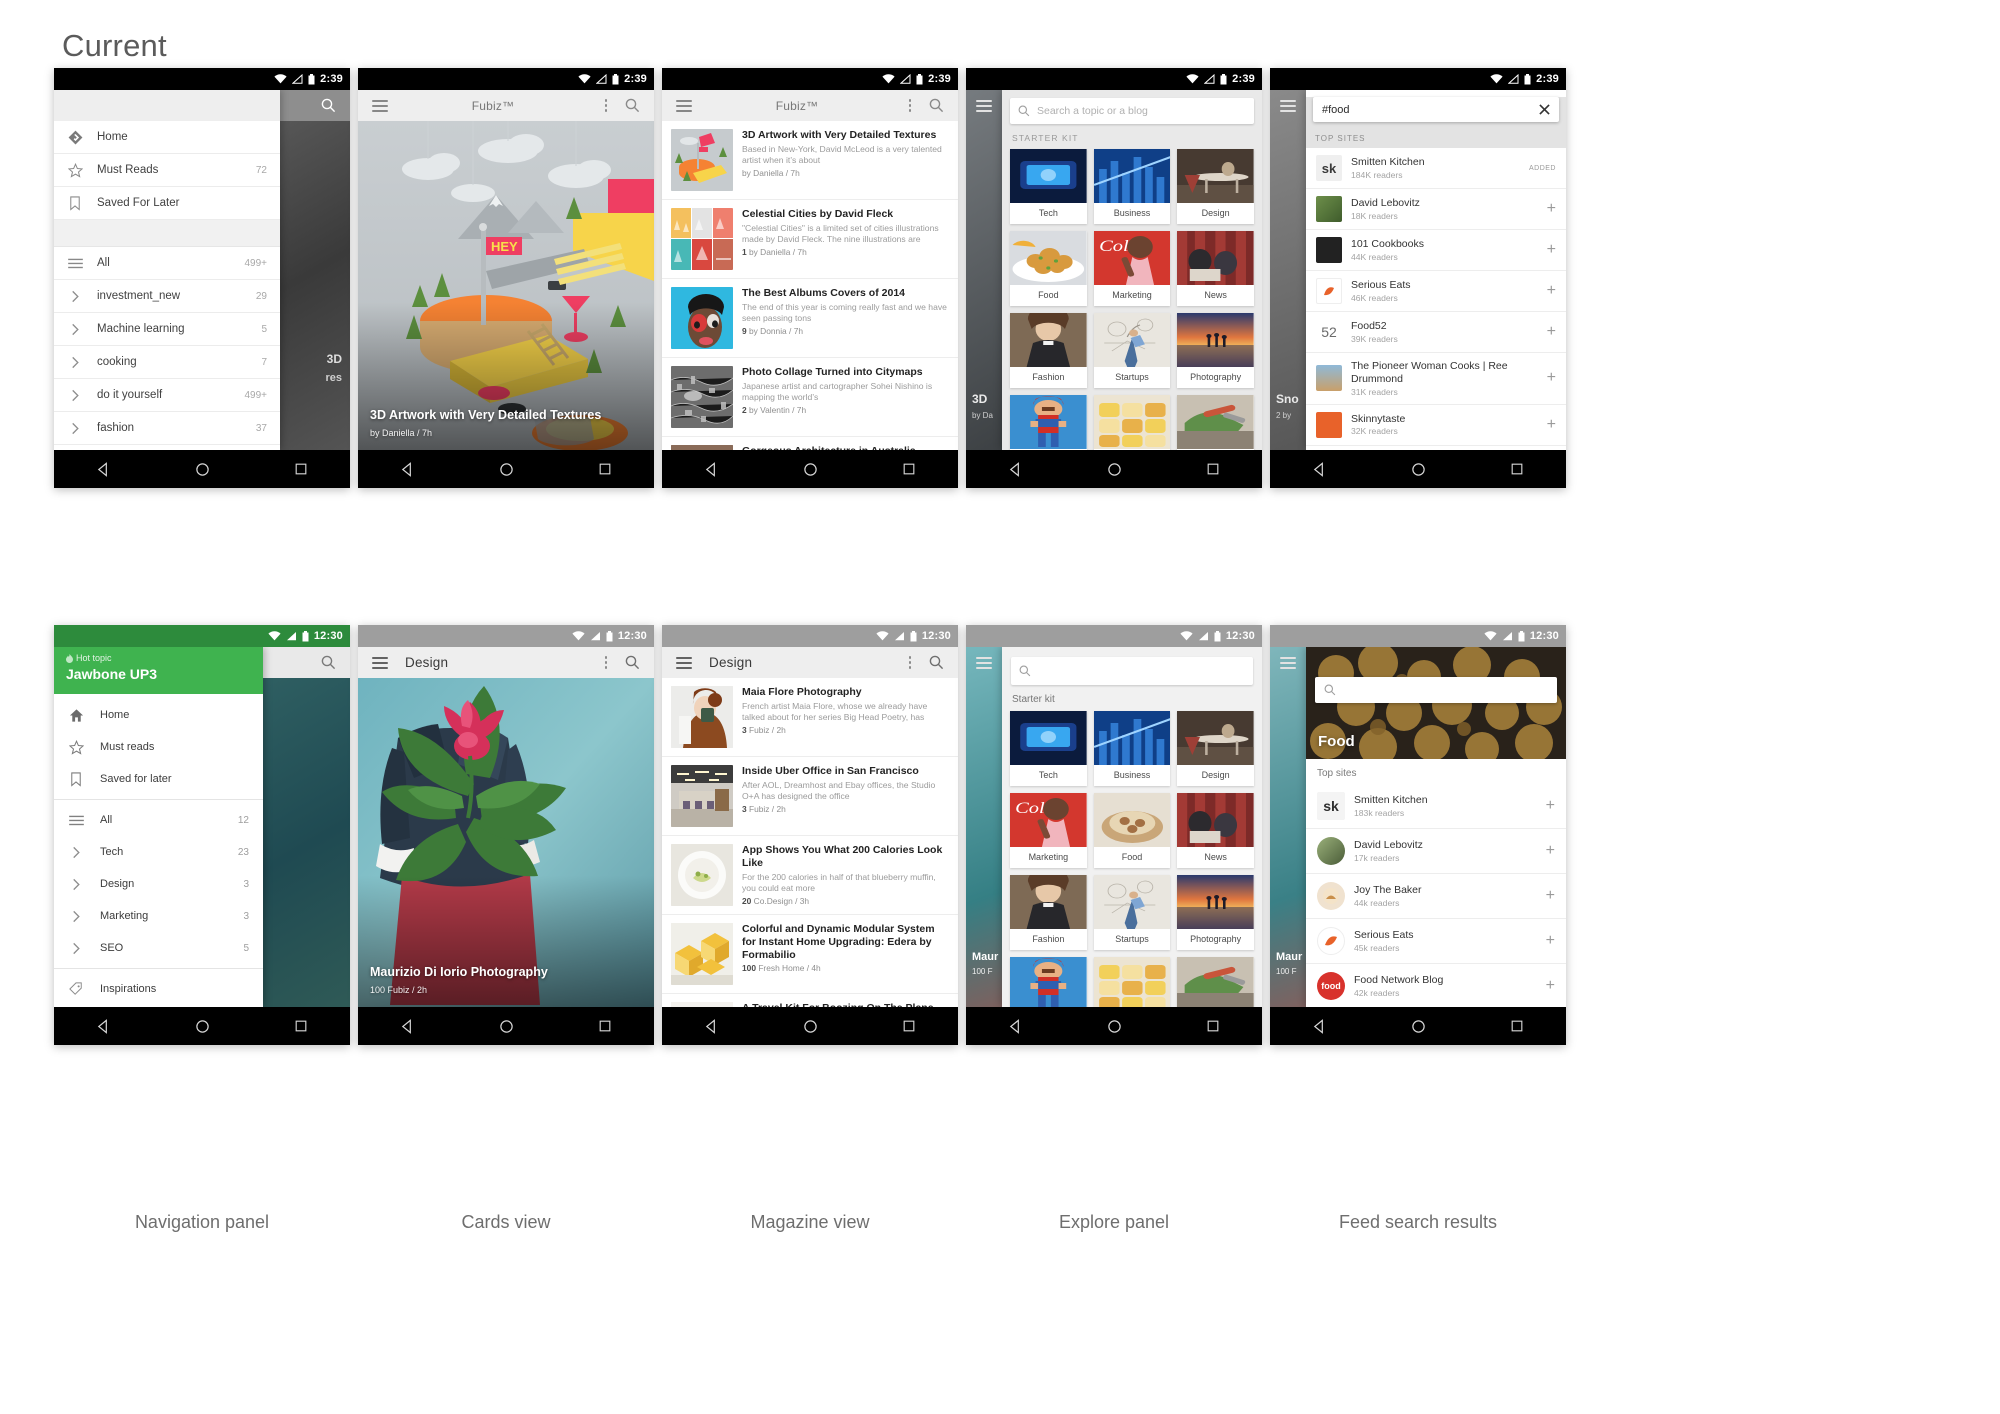  I want to click on feed-result-row: food Food Network Blog 42k readers +, so click(1436, 985).